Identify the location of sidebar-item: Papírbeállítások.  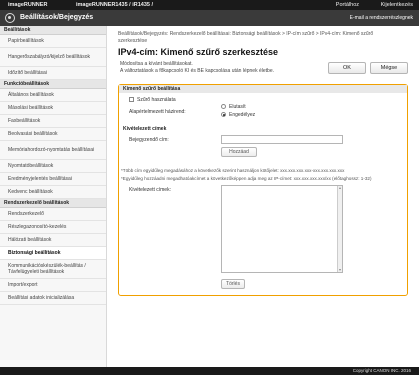
(53, 41).